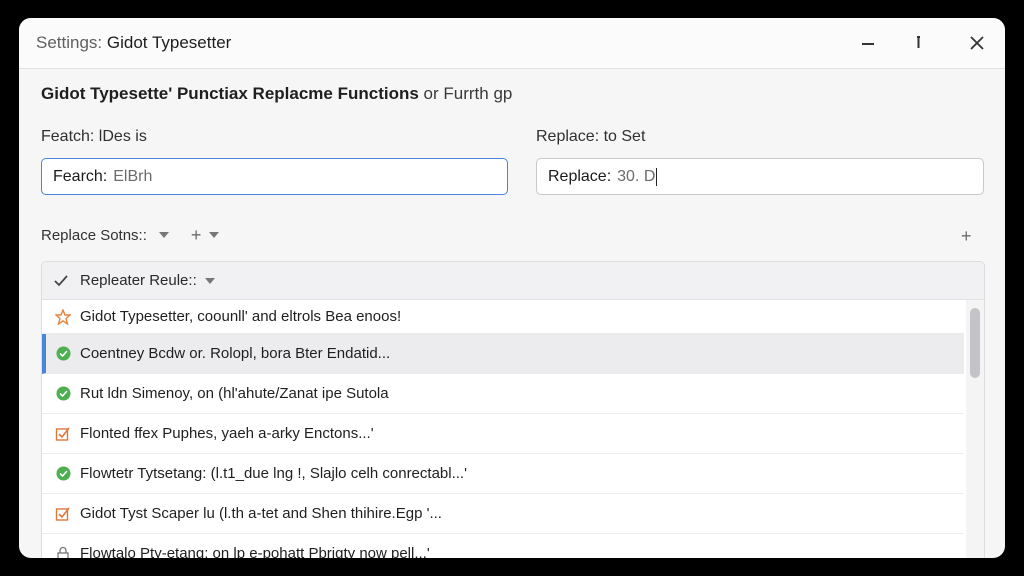 Image resolution: width=1024 pixels, height=576 pixels. Describe the element at coordinates (169, 42) in the screenshot. I see `title-app: Gidot Typesetter` at that location.